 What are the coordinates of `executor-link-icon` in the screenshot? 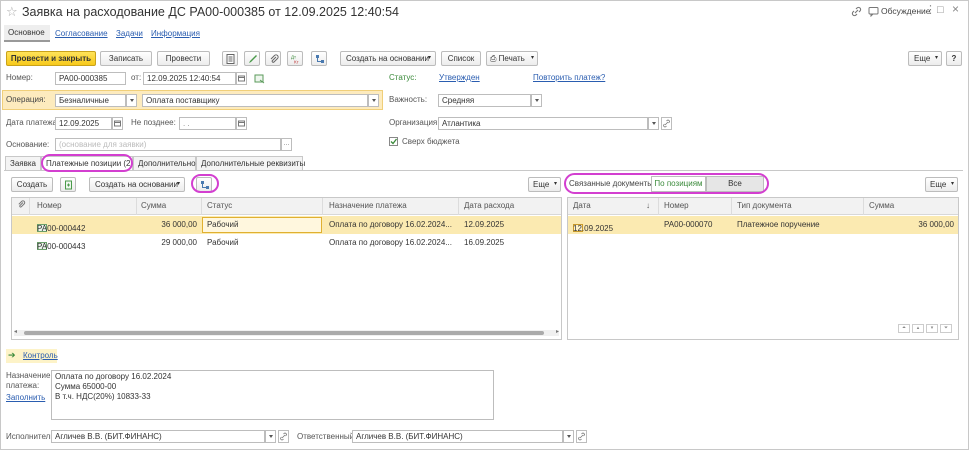 It's located at (283, 436).